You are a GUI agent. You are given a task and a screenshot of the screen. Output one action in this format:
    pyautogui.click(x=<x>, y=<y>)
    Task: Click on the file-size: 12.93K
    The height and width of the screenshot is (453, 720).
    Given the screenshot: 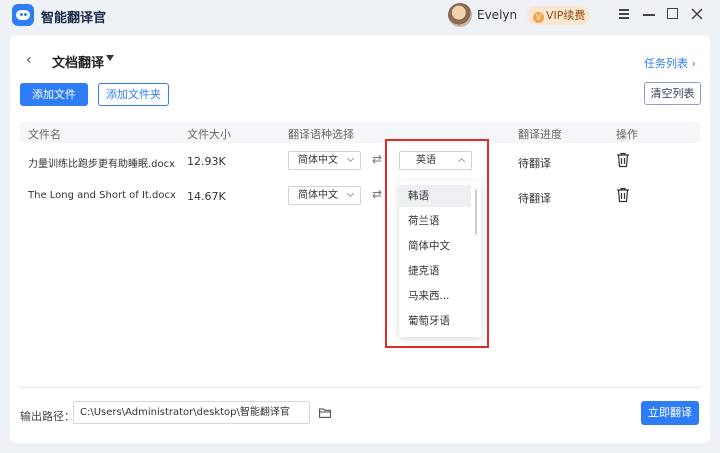 What is the action you would take?
    pyautogui.click(x=206, y=161)
    